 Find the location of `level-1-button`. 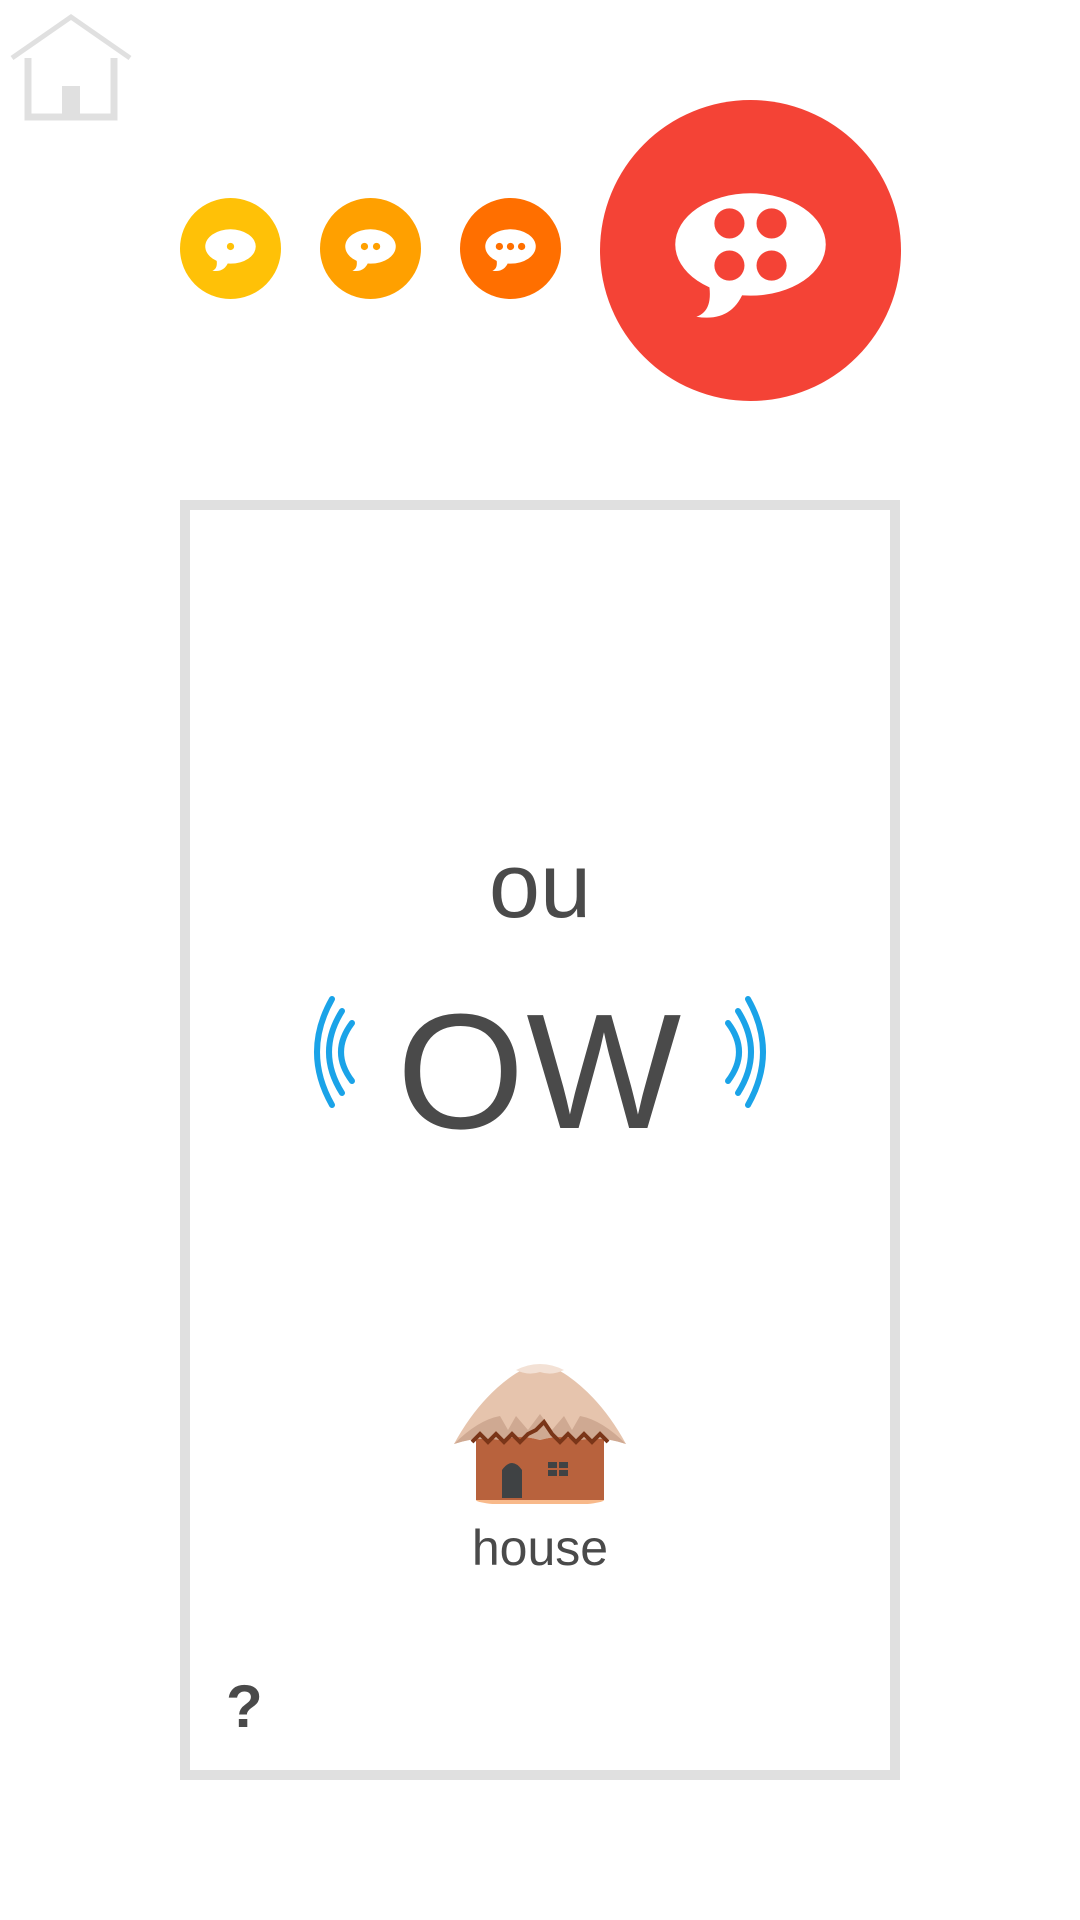

level-1-button is located at coordinates (230, 248).